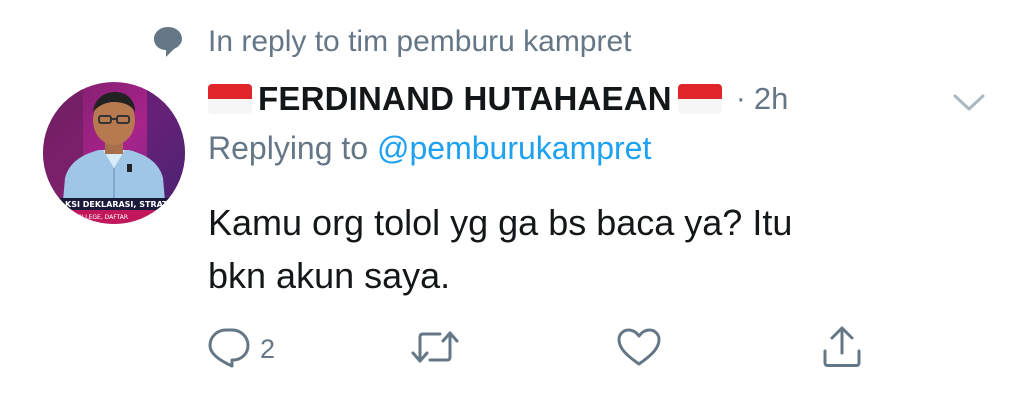 The height and width of the screenshot is (404, 1024). I want to click on share-icon, so click(842, 349).